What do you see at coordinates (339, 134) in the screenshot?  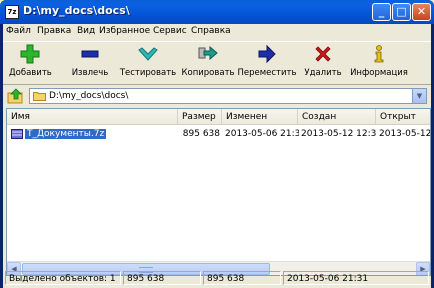 I see `file-created: 2013-05-12 12:35` at bounding box center [339, 134].